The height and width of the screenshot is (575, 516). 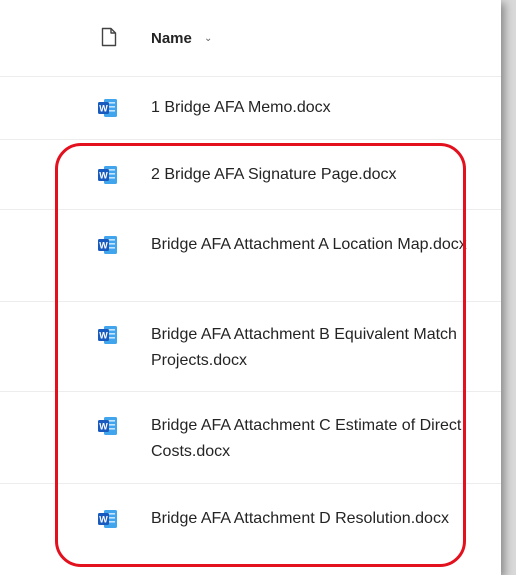 What do you see at coordinates (311, 175) in the screenshot?
I see `file-name: 2 Bridge AFA Signature Page.docx` at bounding box center [311, 175].